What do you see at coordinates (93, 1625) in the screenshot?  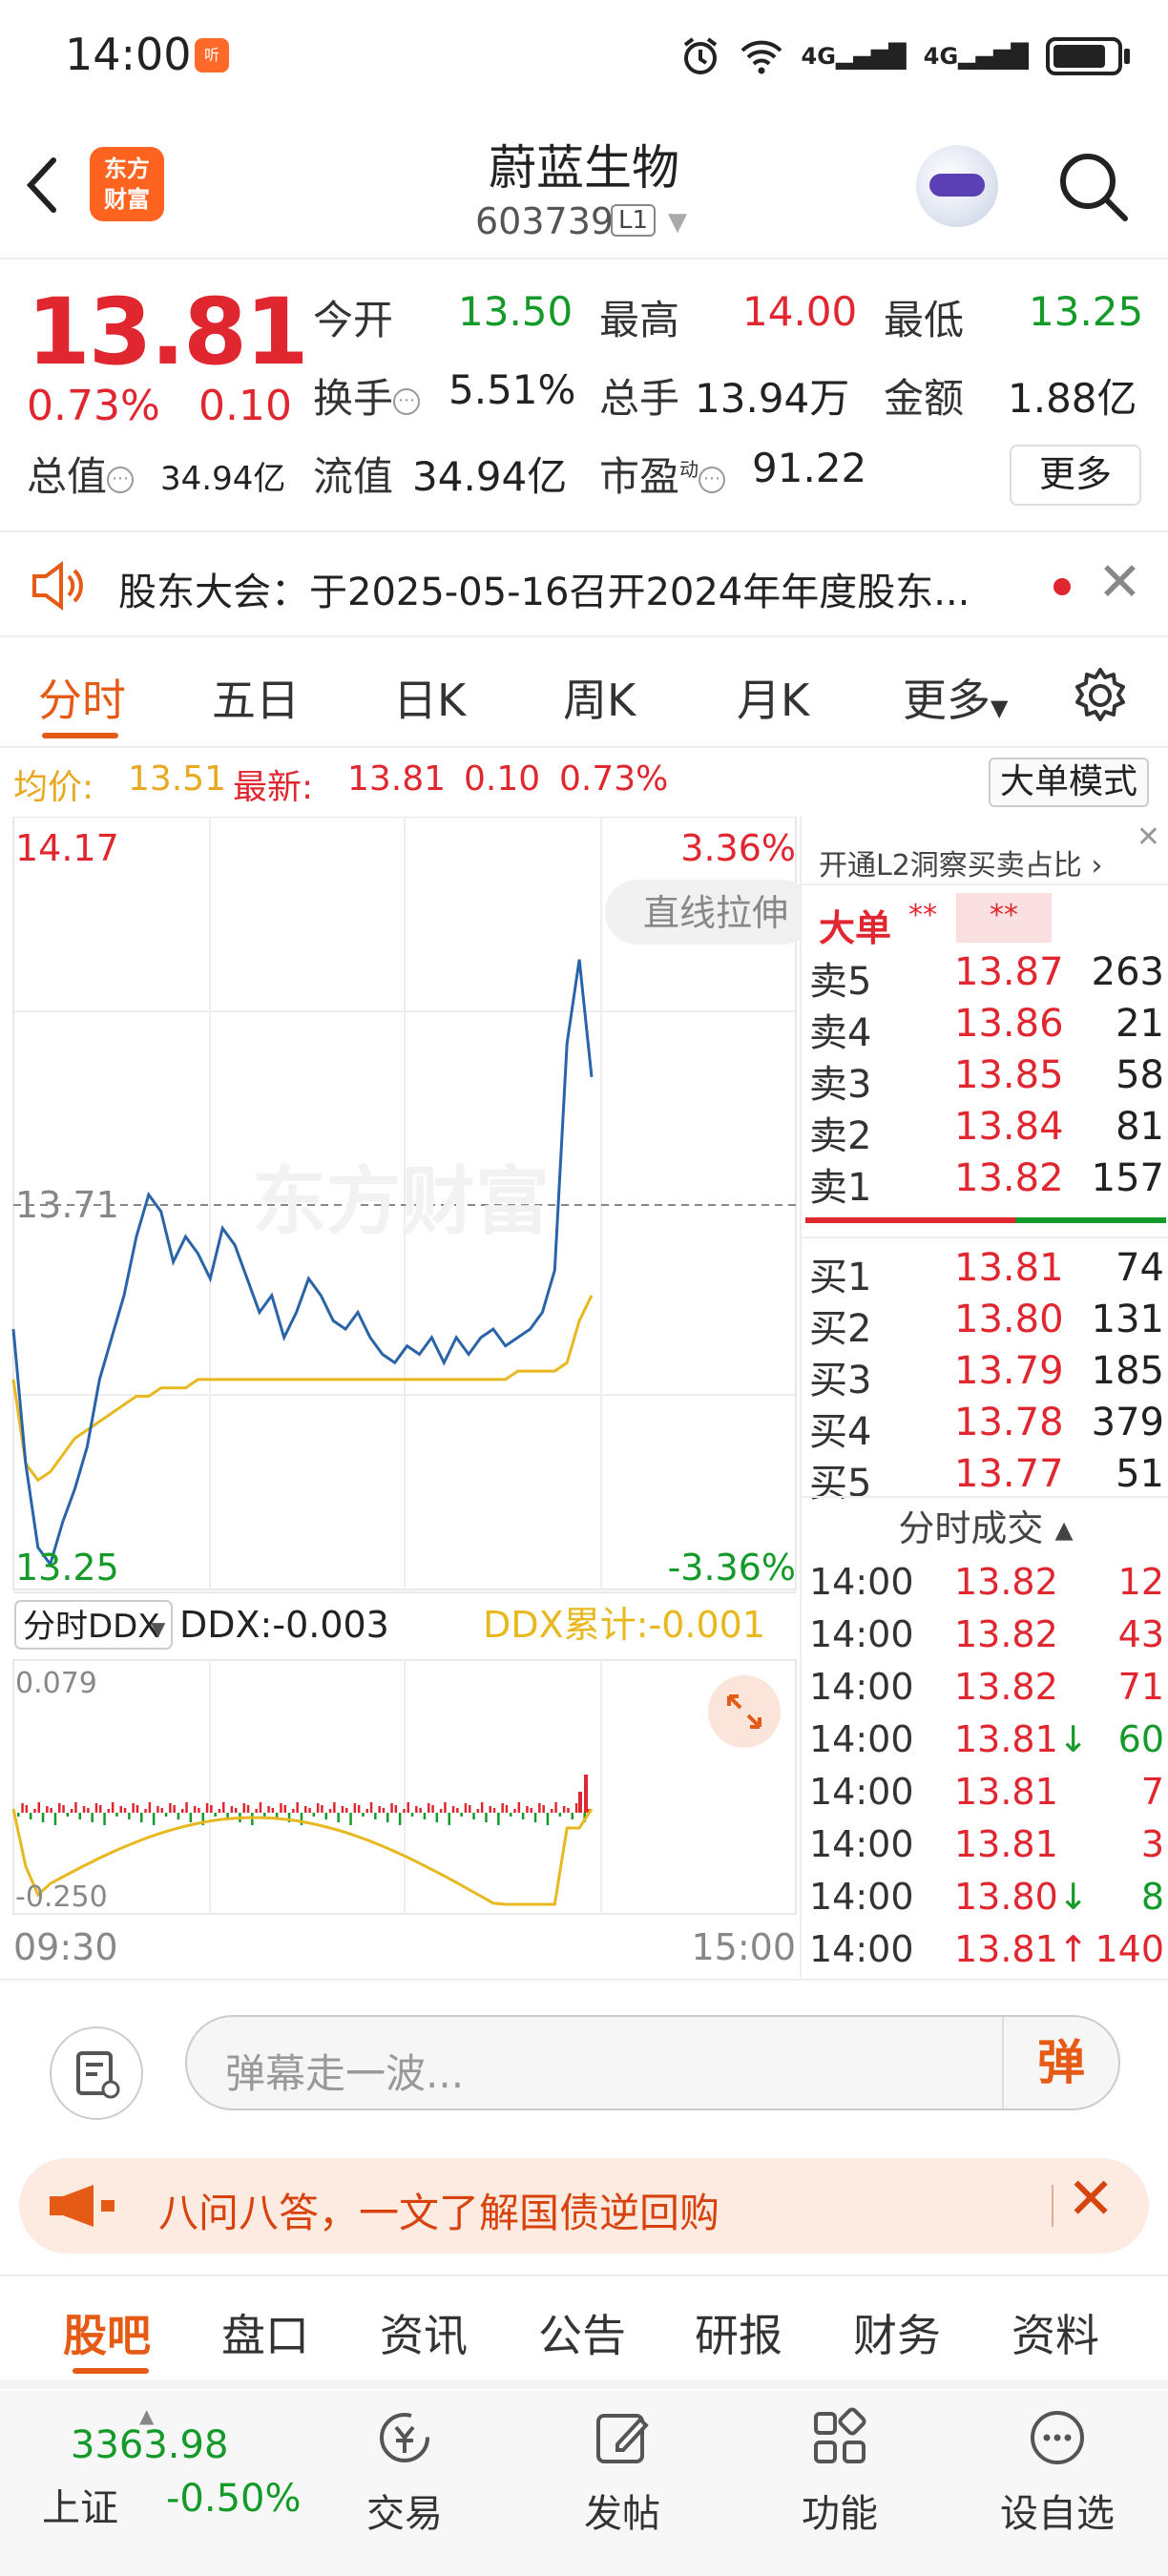 I see `ddx-selector: 分时DDX ▼` at bounding box center [93, 1625].